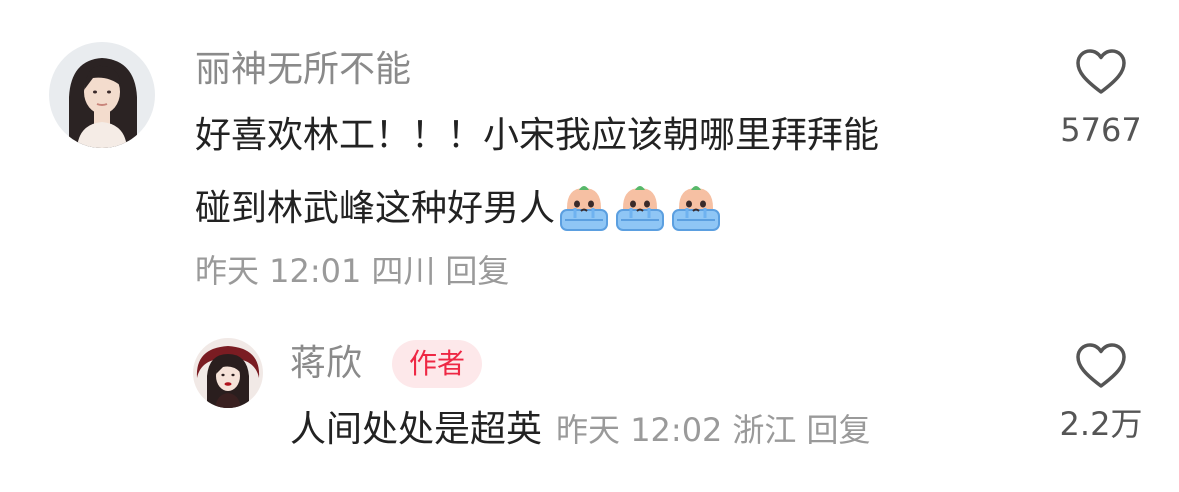 The width and height of the screenshot is (1179, 492). What do you see at coordinates (416, 429) in the screenshot?
I see `comment-text: 人间处处是超英` at bounding box center [416, 429].